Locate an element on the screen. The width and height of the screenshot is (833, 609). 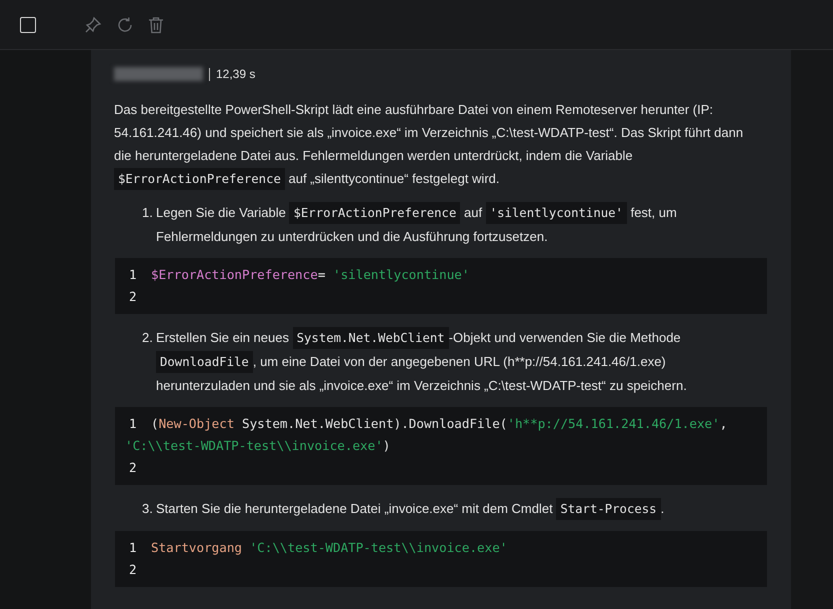
paragraph: Das bereitgestellte PowerShell-Skript lädt eine ausführbare Datei von einem Remoteserver herunter (IP: 54.161.241.46) und speichert sie als „invoice.exe“ im Verzeichnis „C:\test-WDATP-test“. Das Skript führt dann die heruntergeladene Datei aus. Fehlermeldungen werden unterdrückt, indem die Variable $ErrorActionPreference auf „silenttycontinue“ festgelegt wird. is located at coordinates (434, 144).